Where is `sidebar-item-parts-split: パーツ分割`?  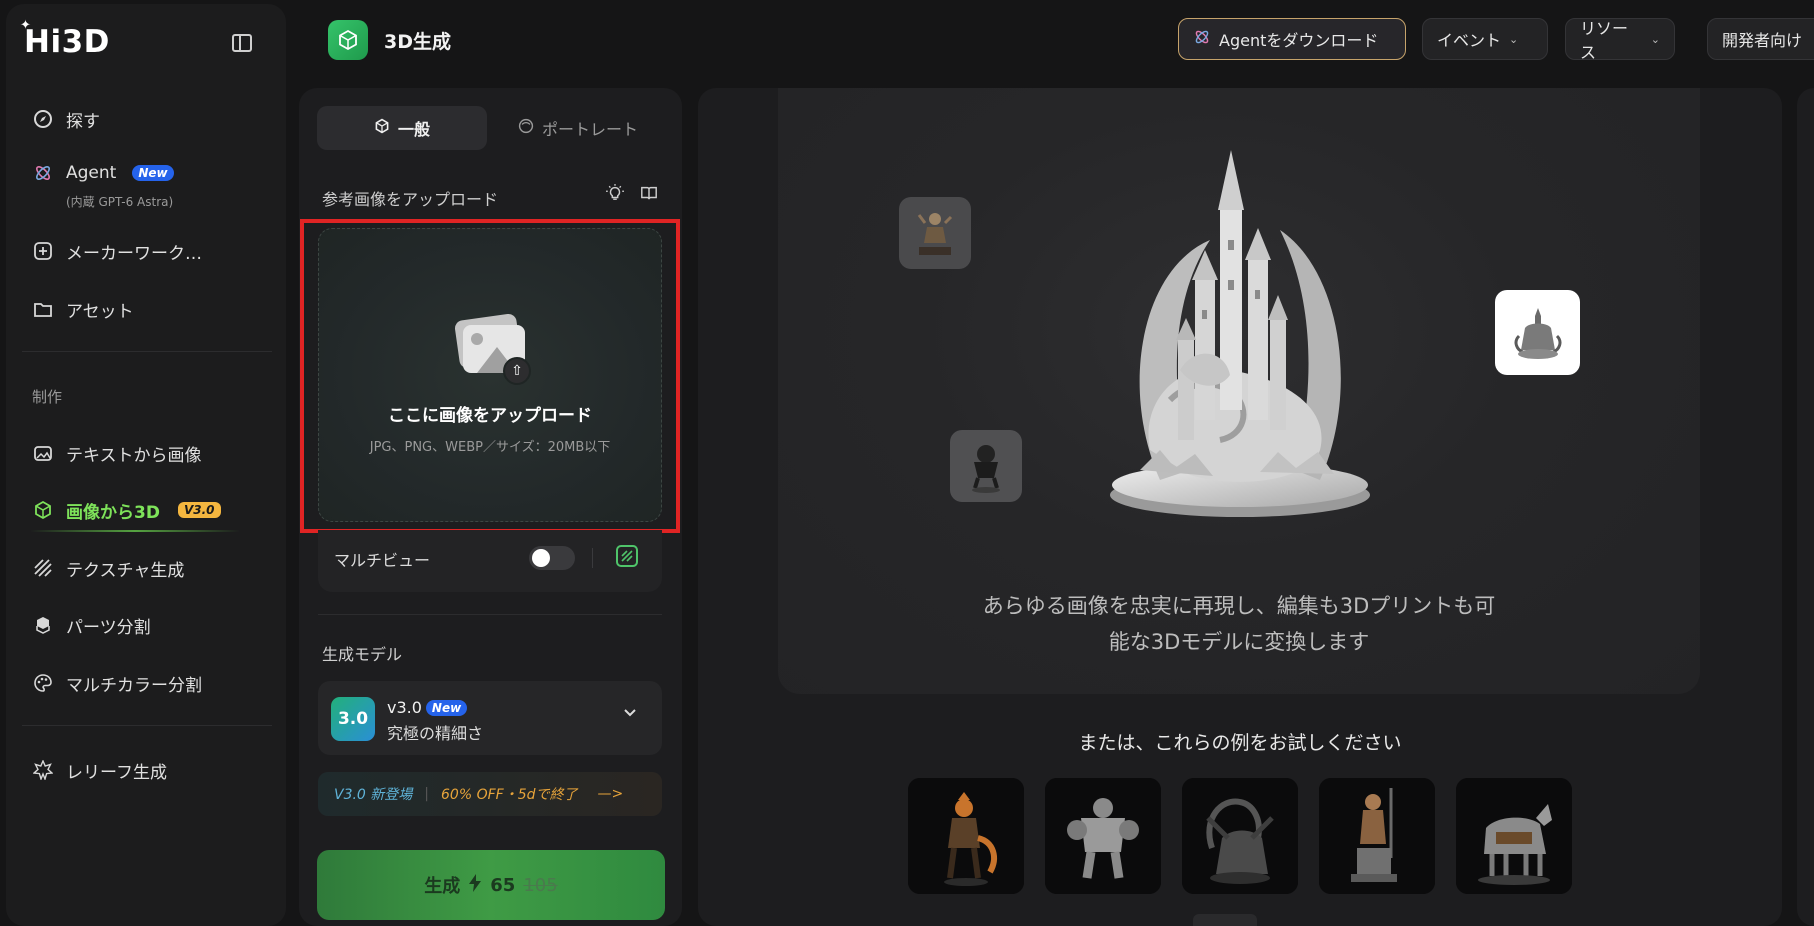 sidebar-item-parts-split: パーツ分割 is located at coordinates (91, 625).